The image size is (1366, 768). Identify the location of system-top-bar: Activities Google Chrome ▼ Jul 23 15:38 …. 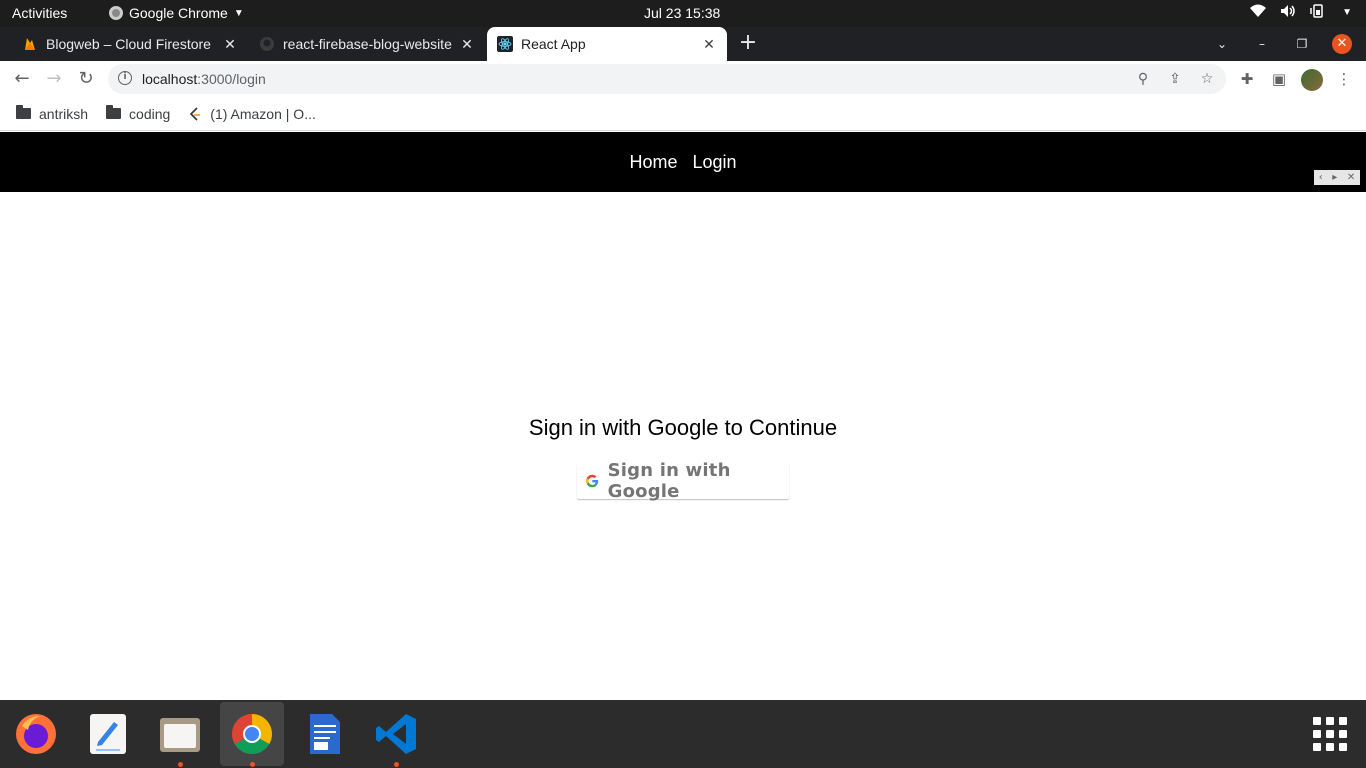
(683, 13).